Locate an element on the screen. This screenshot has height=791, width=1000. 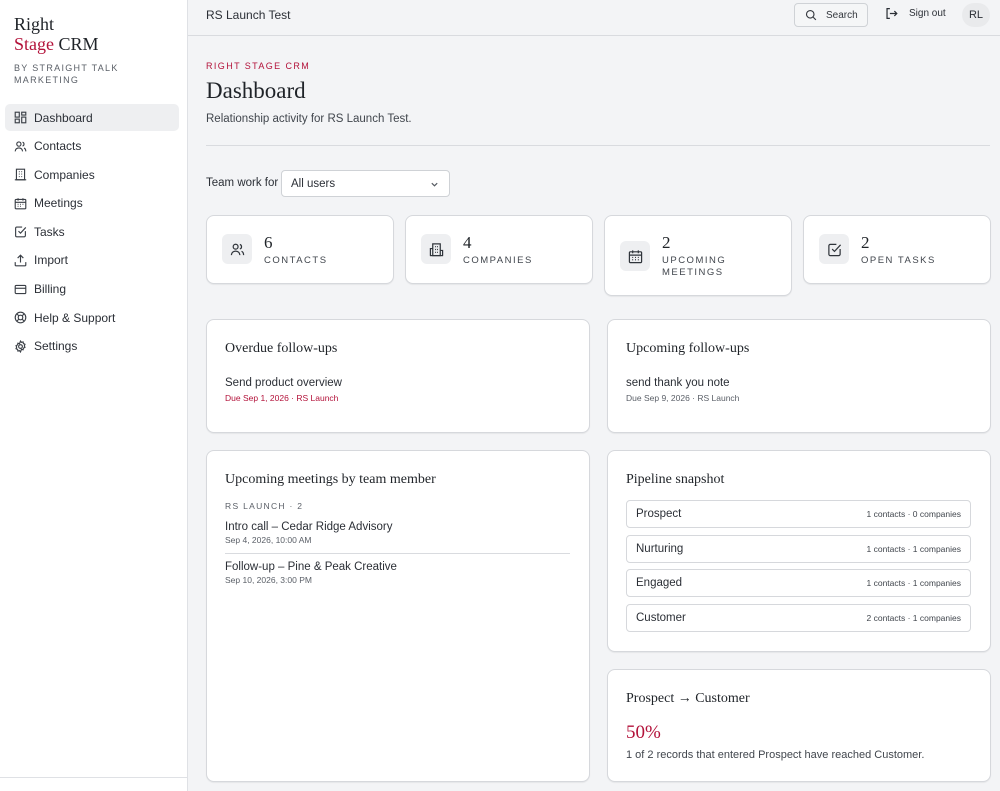
stage-name: Customer is located at coordinates (661, 618).